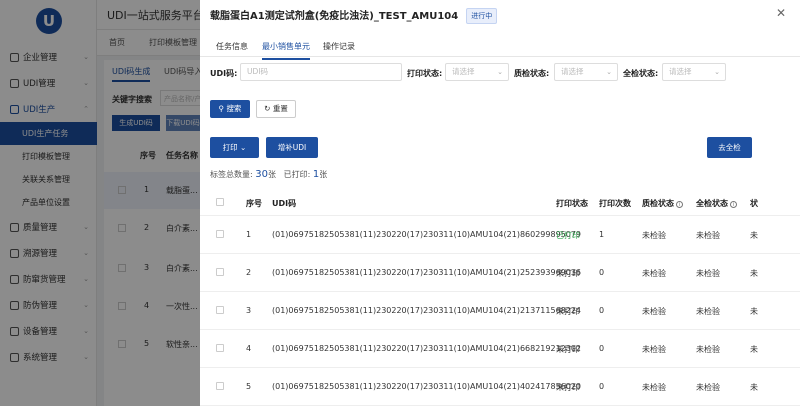 This screenshot has height=406, width=800. I want to click on col-full-check-status: 全检状态 i, so click(716, 203).